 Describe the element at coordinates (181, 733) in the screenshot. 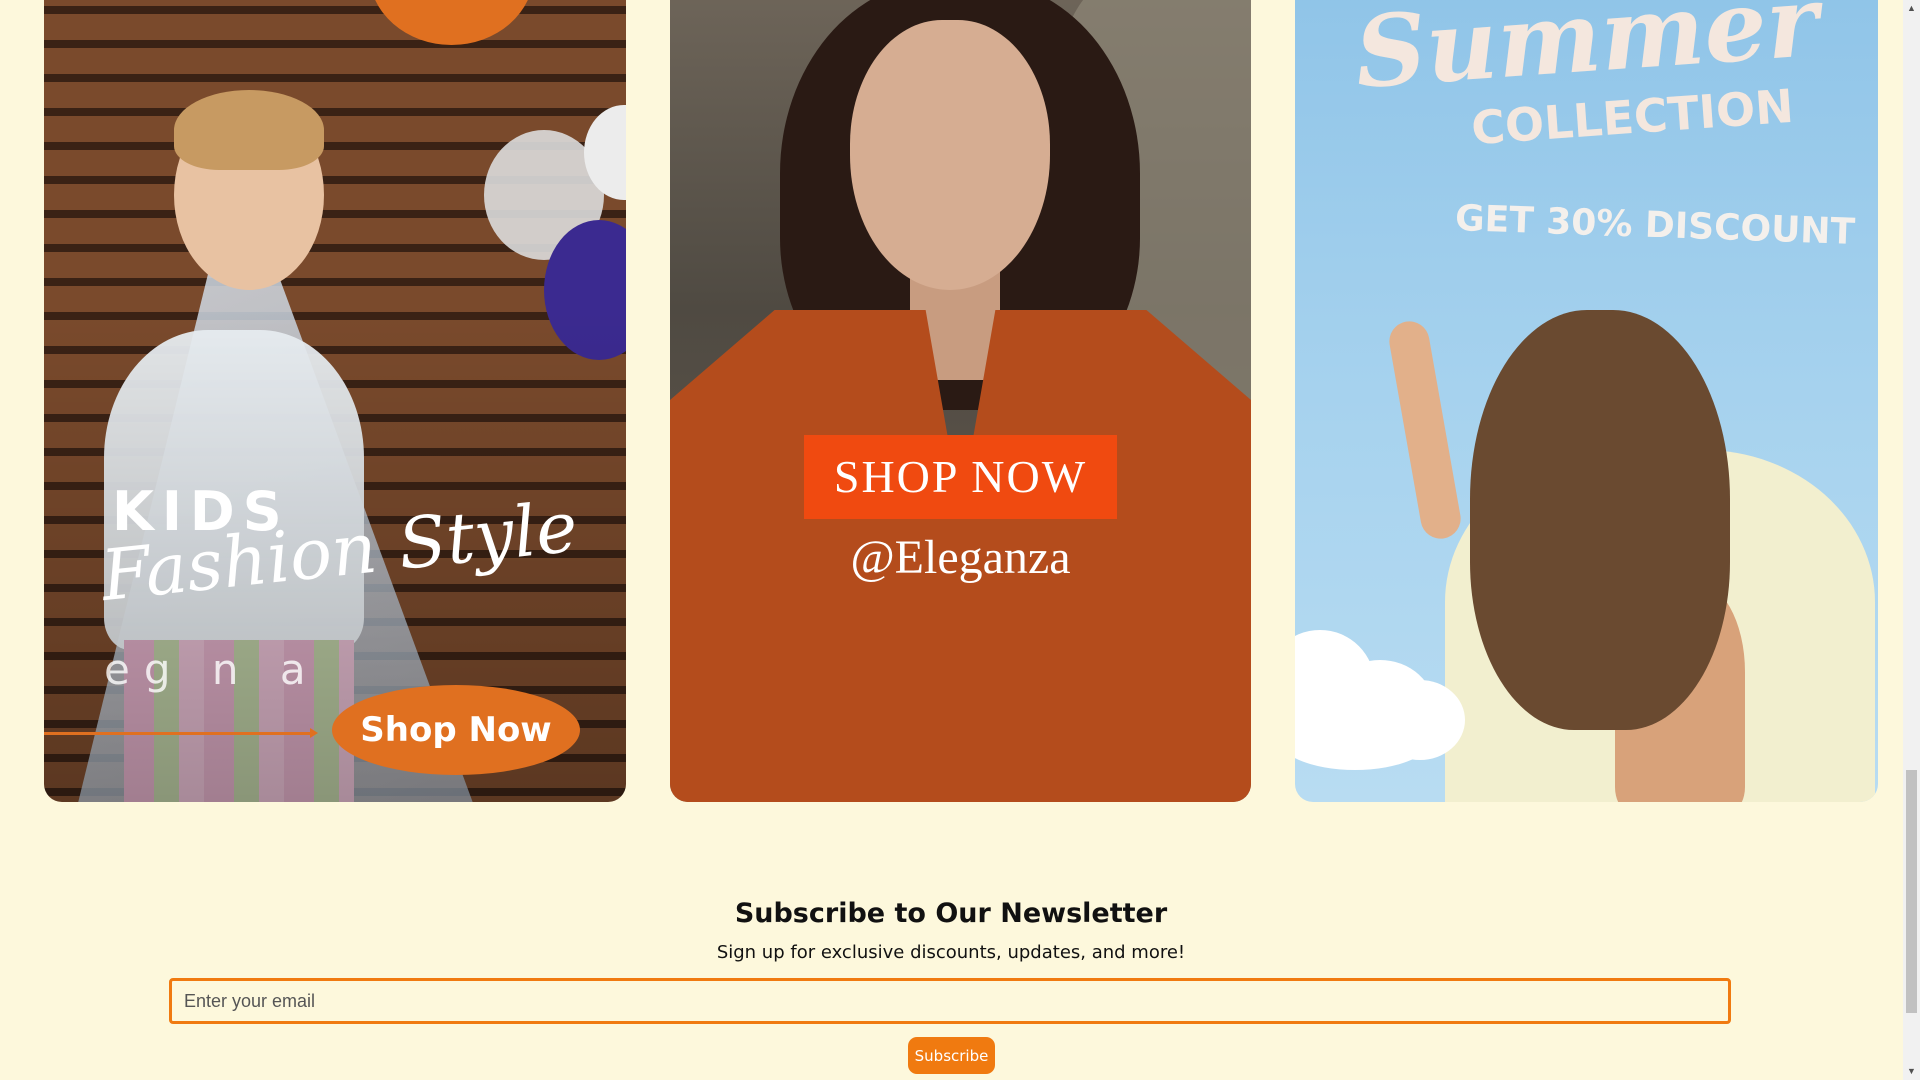

I see `arrow-line-icon` at that location.